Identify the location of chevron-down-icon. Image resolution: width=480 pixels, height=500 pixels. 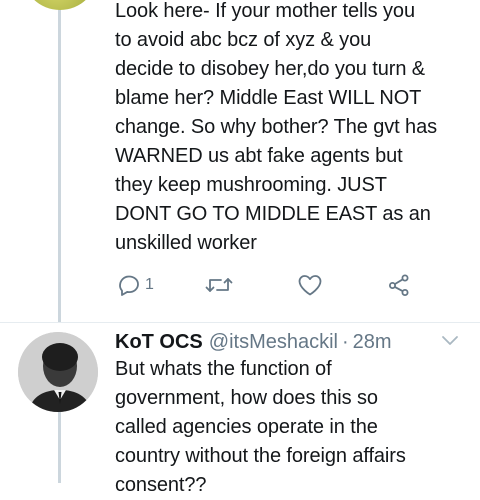
(450, 343).